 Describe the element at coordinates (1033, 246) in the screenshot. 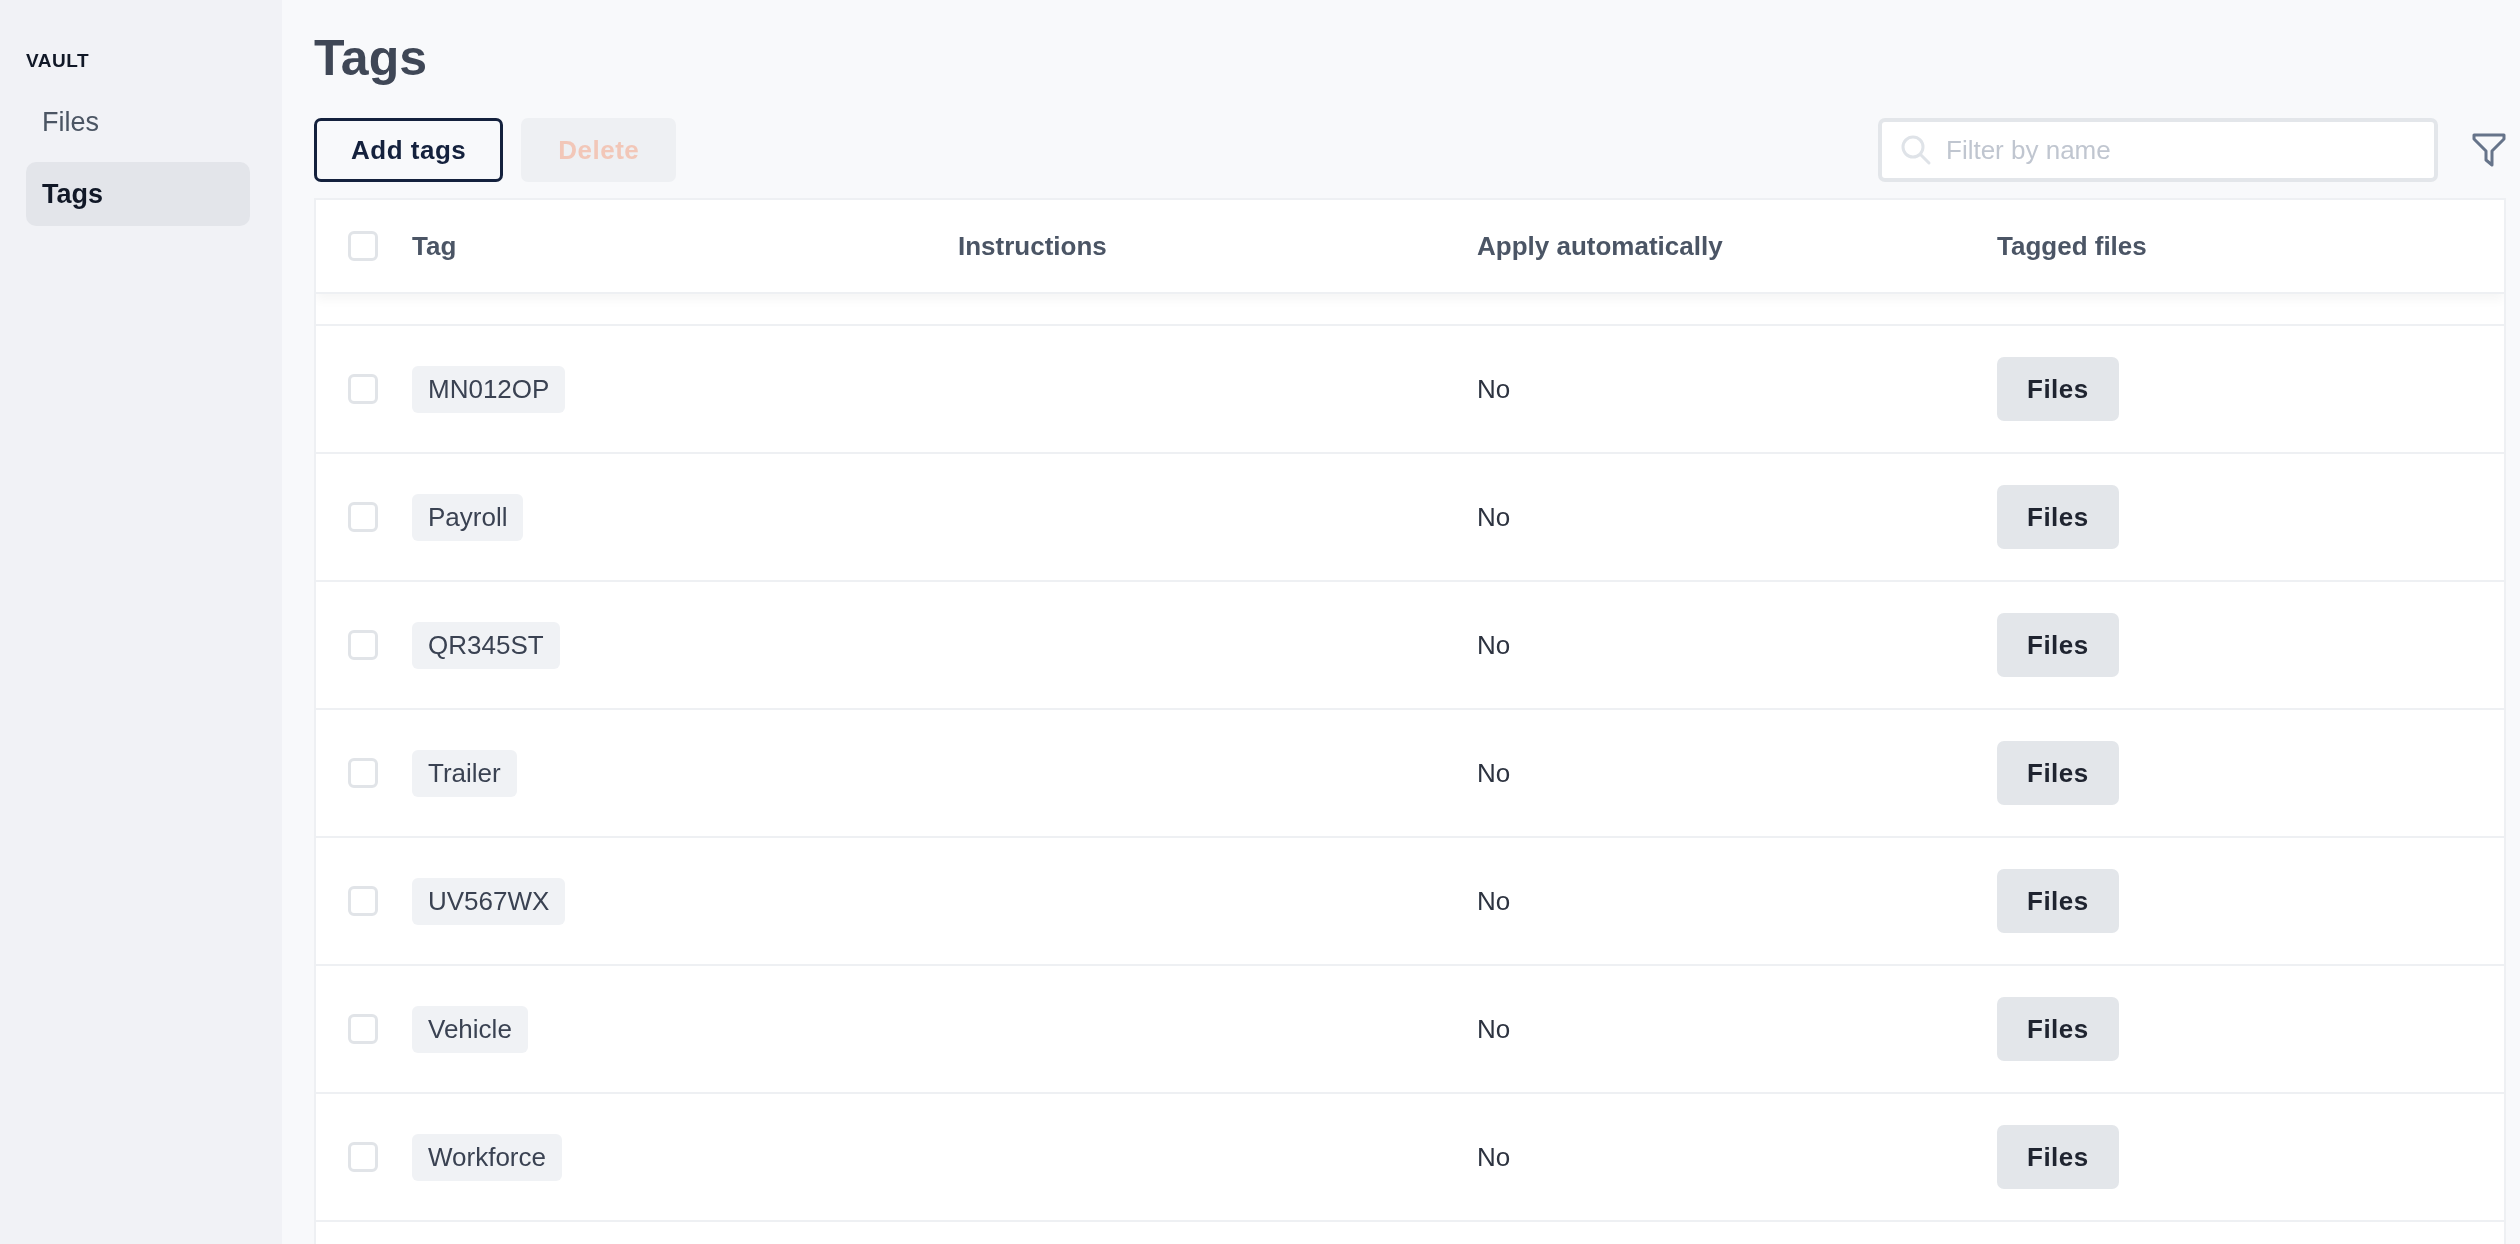

I see `column-header: Instructions` at that location.